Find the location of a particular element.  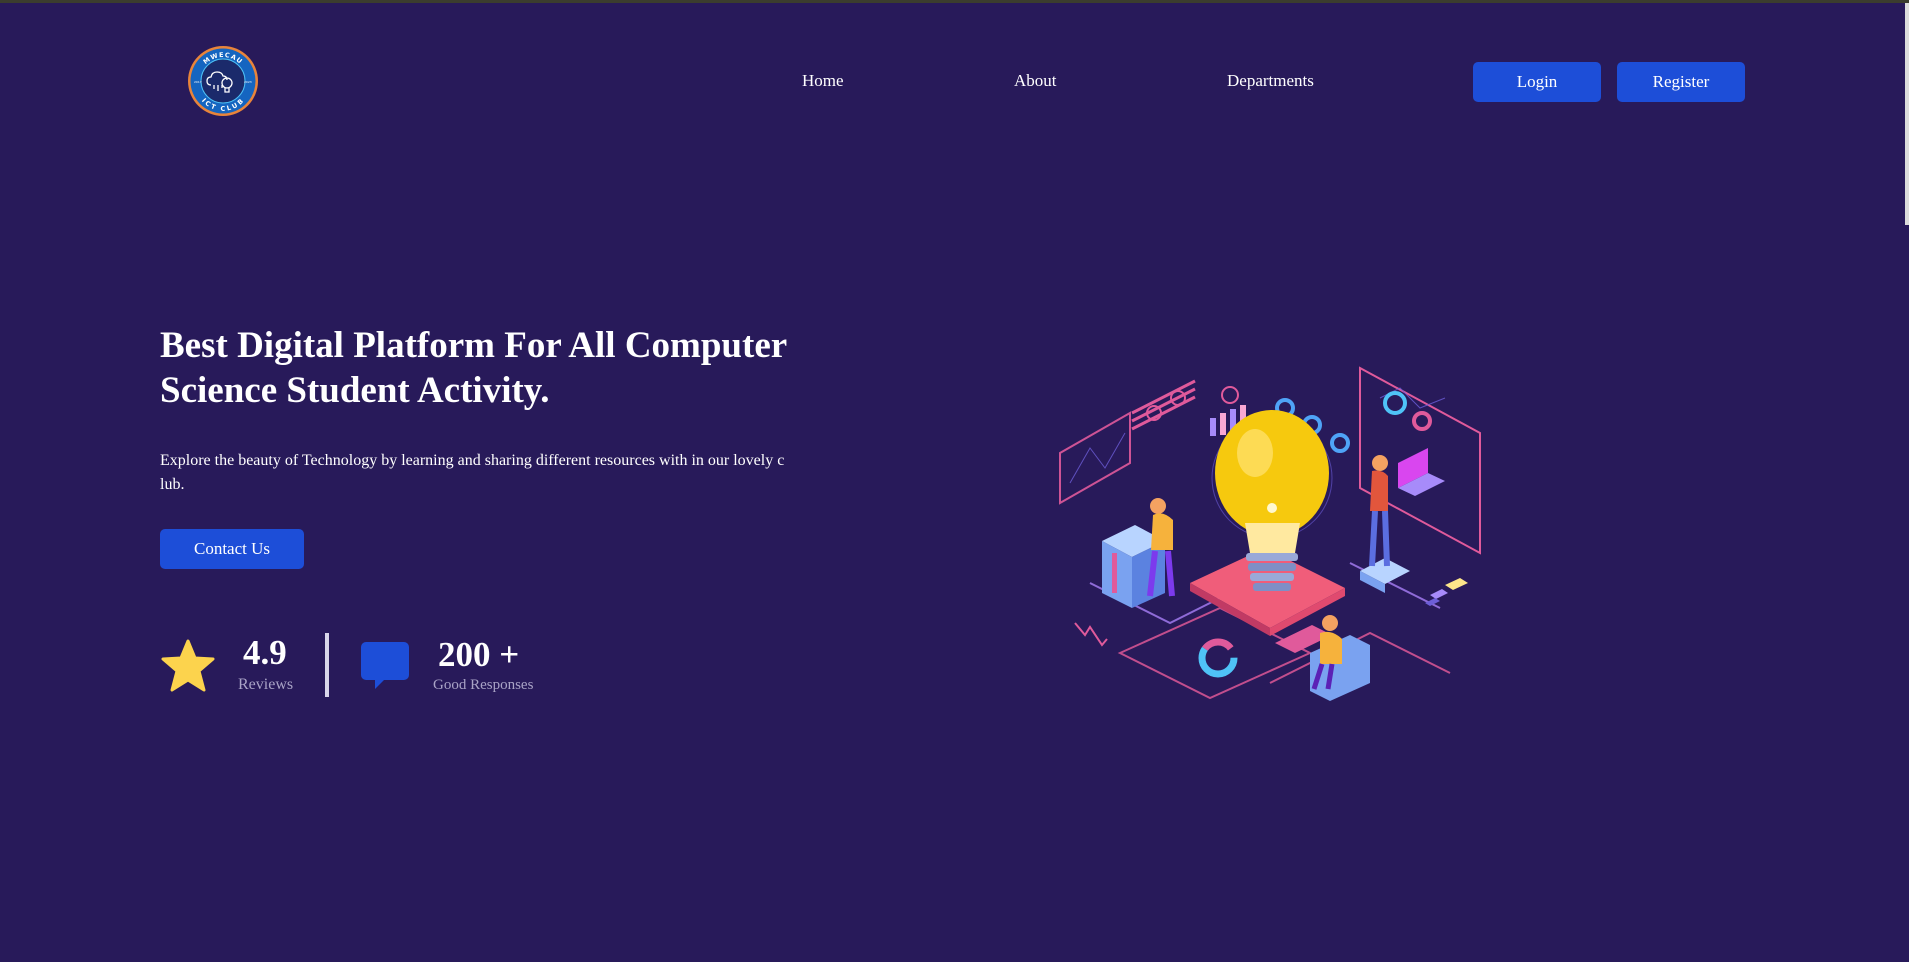

register-button: Register is located at coordinates (1681, 82).